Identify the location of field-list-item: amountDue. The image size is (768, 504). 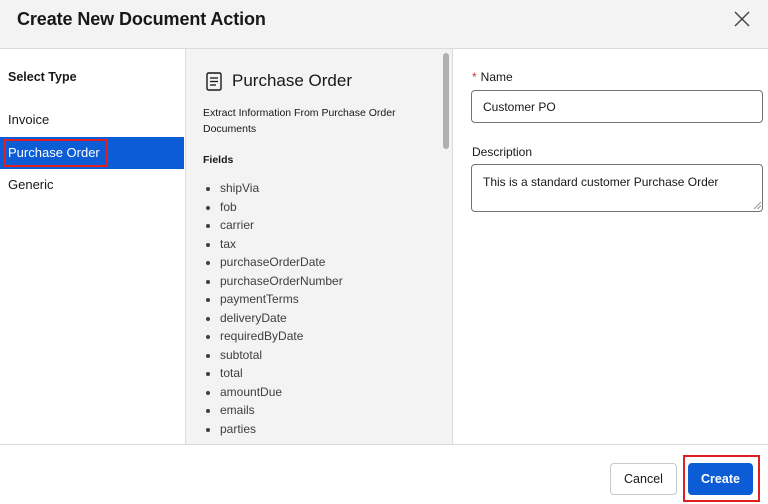
(273, 392).